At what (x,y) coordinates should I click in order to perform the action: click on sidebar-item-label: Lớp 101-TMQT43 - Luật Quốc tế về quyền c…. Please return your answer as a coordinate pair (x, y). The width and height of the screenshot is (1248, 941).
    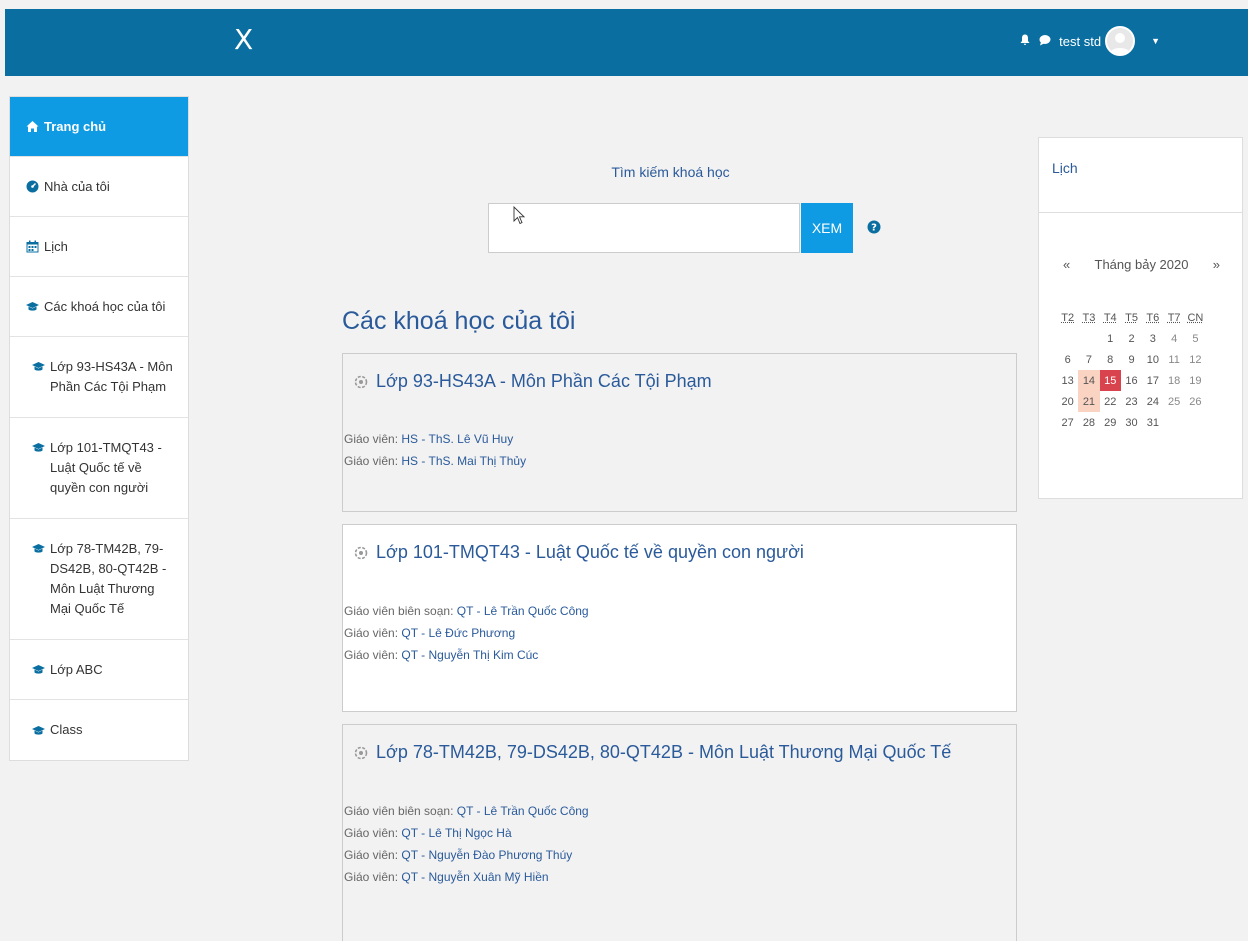
    Looking at the image, I should click on (106, 467).